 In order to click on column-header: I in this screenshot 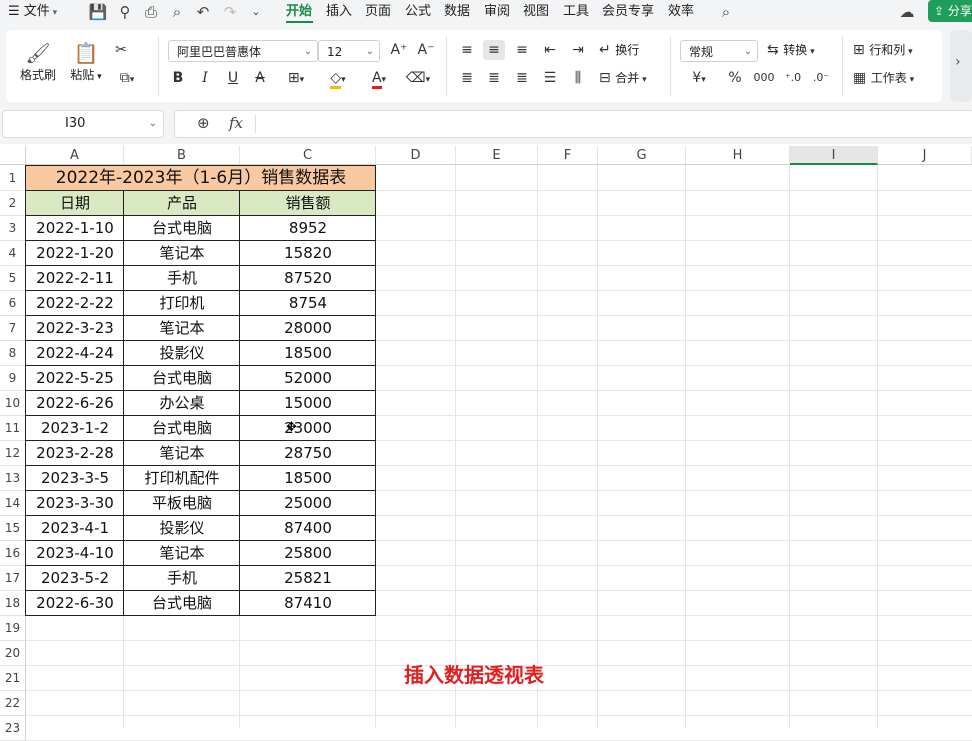, I will do `click(834, 155)`.